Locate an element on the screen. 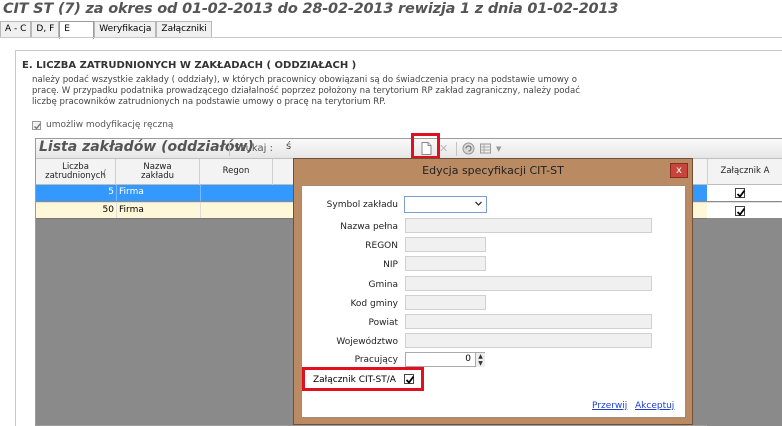 This screenshot has width=782, height=426. regon-label: REGON is located at coordinates (381, 246).